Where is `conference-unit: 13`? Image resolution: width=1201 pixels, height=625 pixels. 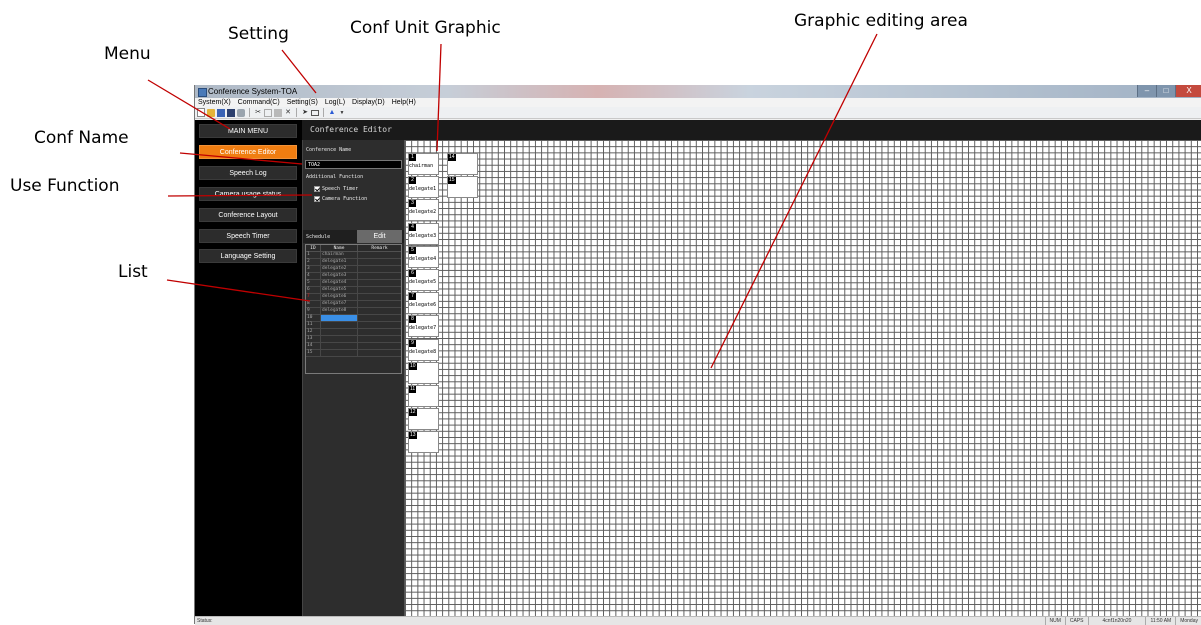
conference-unit: 13 is located at coordinates (423, 442).